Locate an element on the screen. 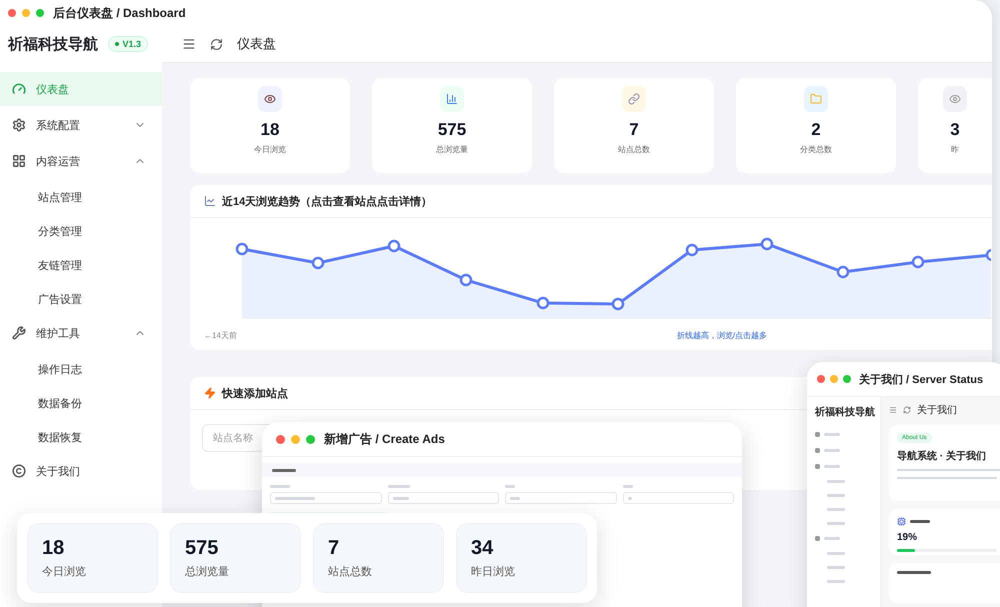 This screenshot has height=607, width=1000. page-title: 关于我们 is located at coordinates (937, 410).